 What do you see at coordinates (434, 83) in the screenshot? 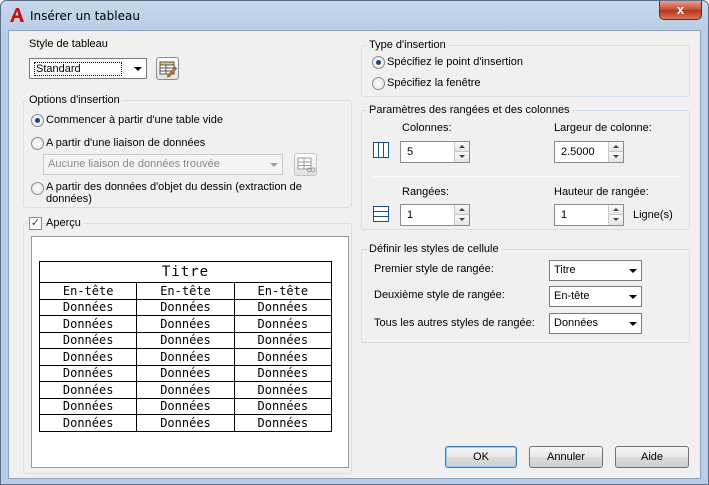
I see `radio-window-label: Spécifiez la fenêtre` at bounding box center [434, 83].